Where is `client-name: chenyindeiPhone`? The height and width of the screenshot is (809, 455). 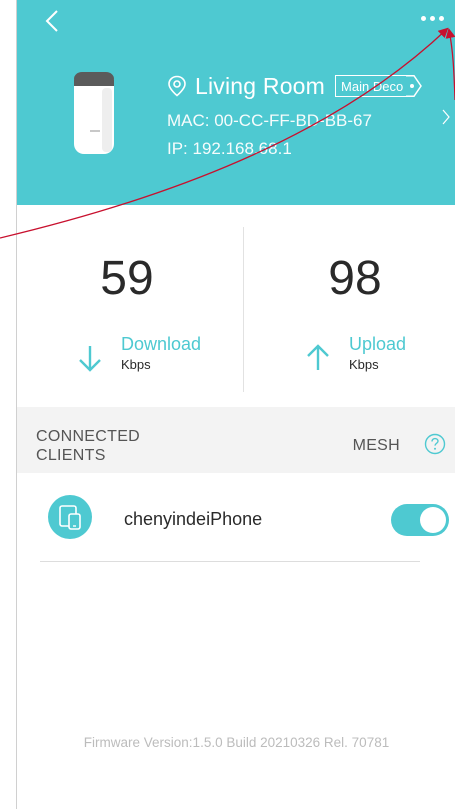 client-name: chenyindeiPhone is located at coordinates (193, 519).